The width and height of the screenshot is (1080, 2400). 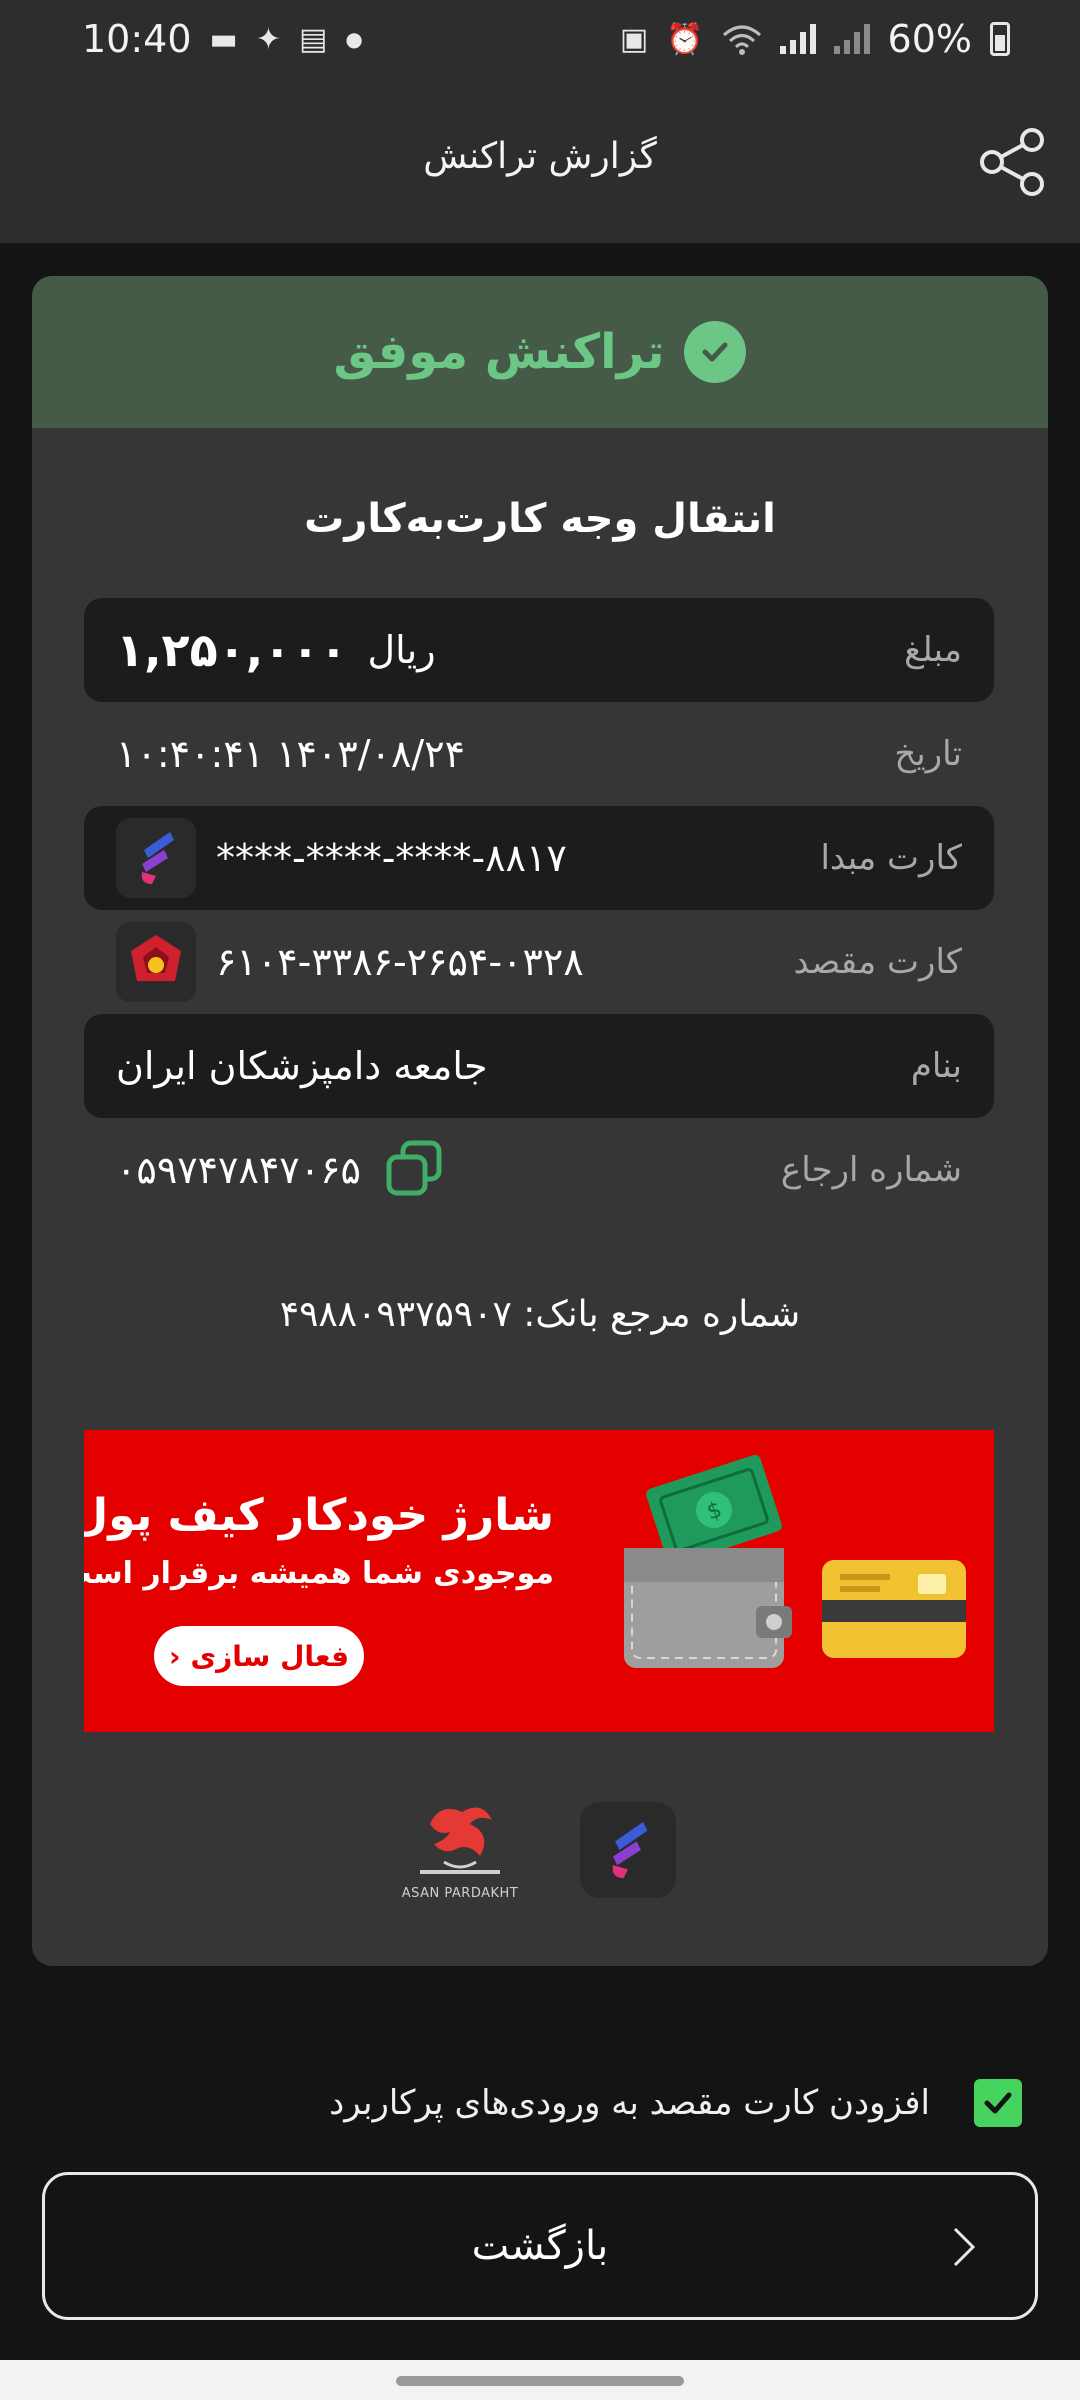 What do you see at coordinates (1000, 39) in the screenshot?
I see `battery-icon` at bounding box center [1000, 39].